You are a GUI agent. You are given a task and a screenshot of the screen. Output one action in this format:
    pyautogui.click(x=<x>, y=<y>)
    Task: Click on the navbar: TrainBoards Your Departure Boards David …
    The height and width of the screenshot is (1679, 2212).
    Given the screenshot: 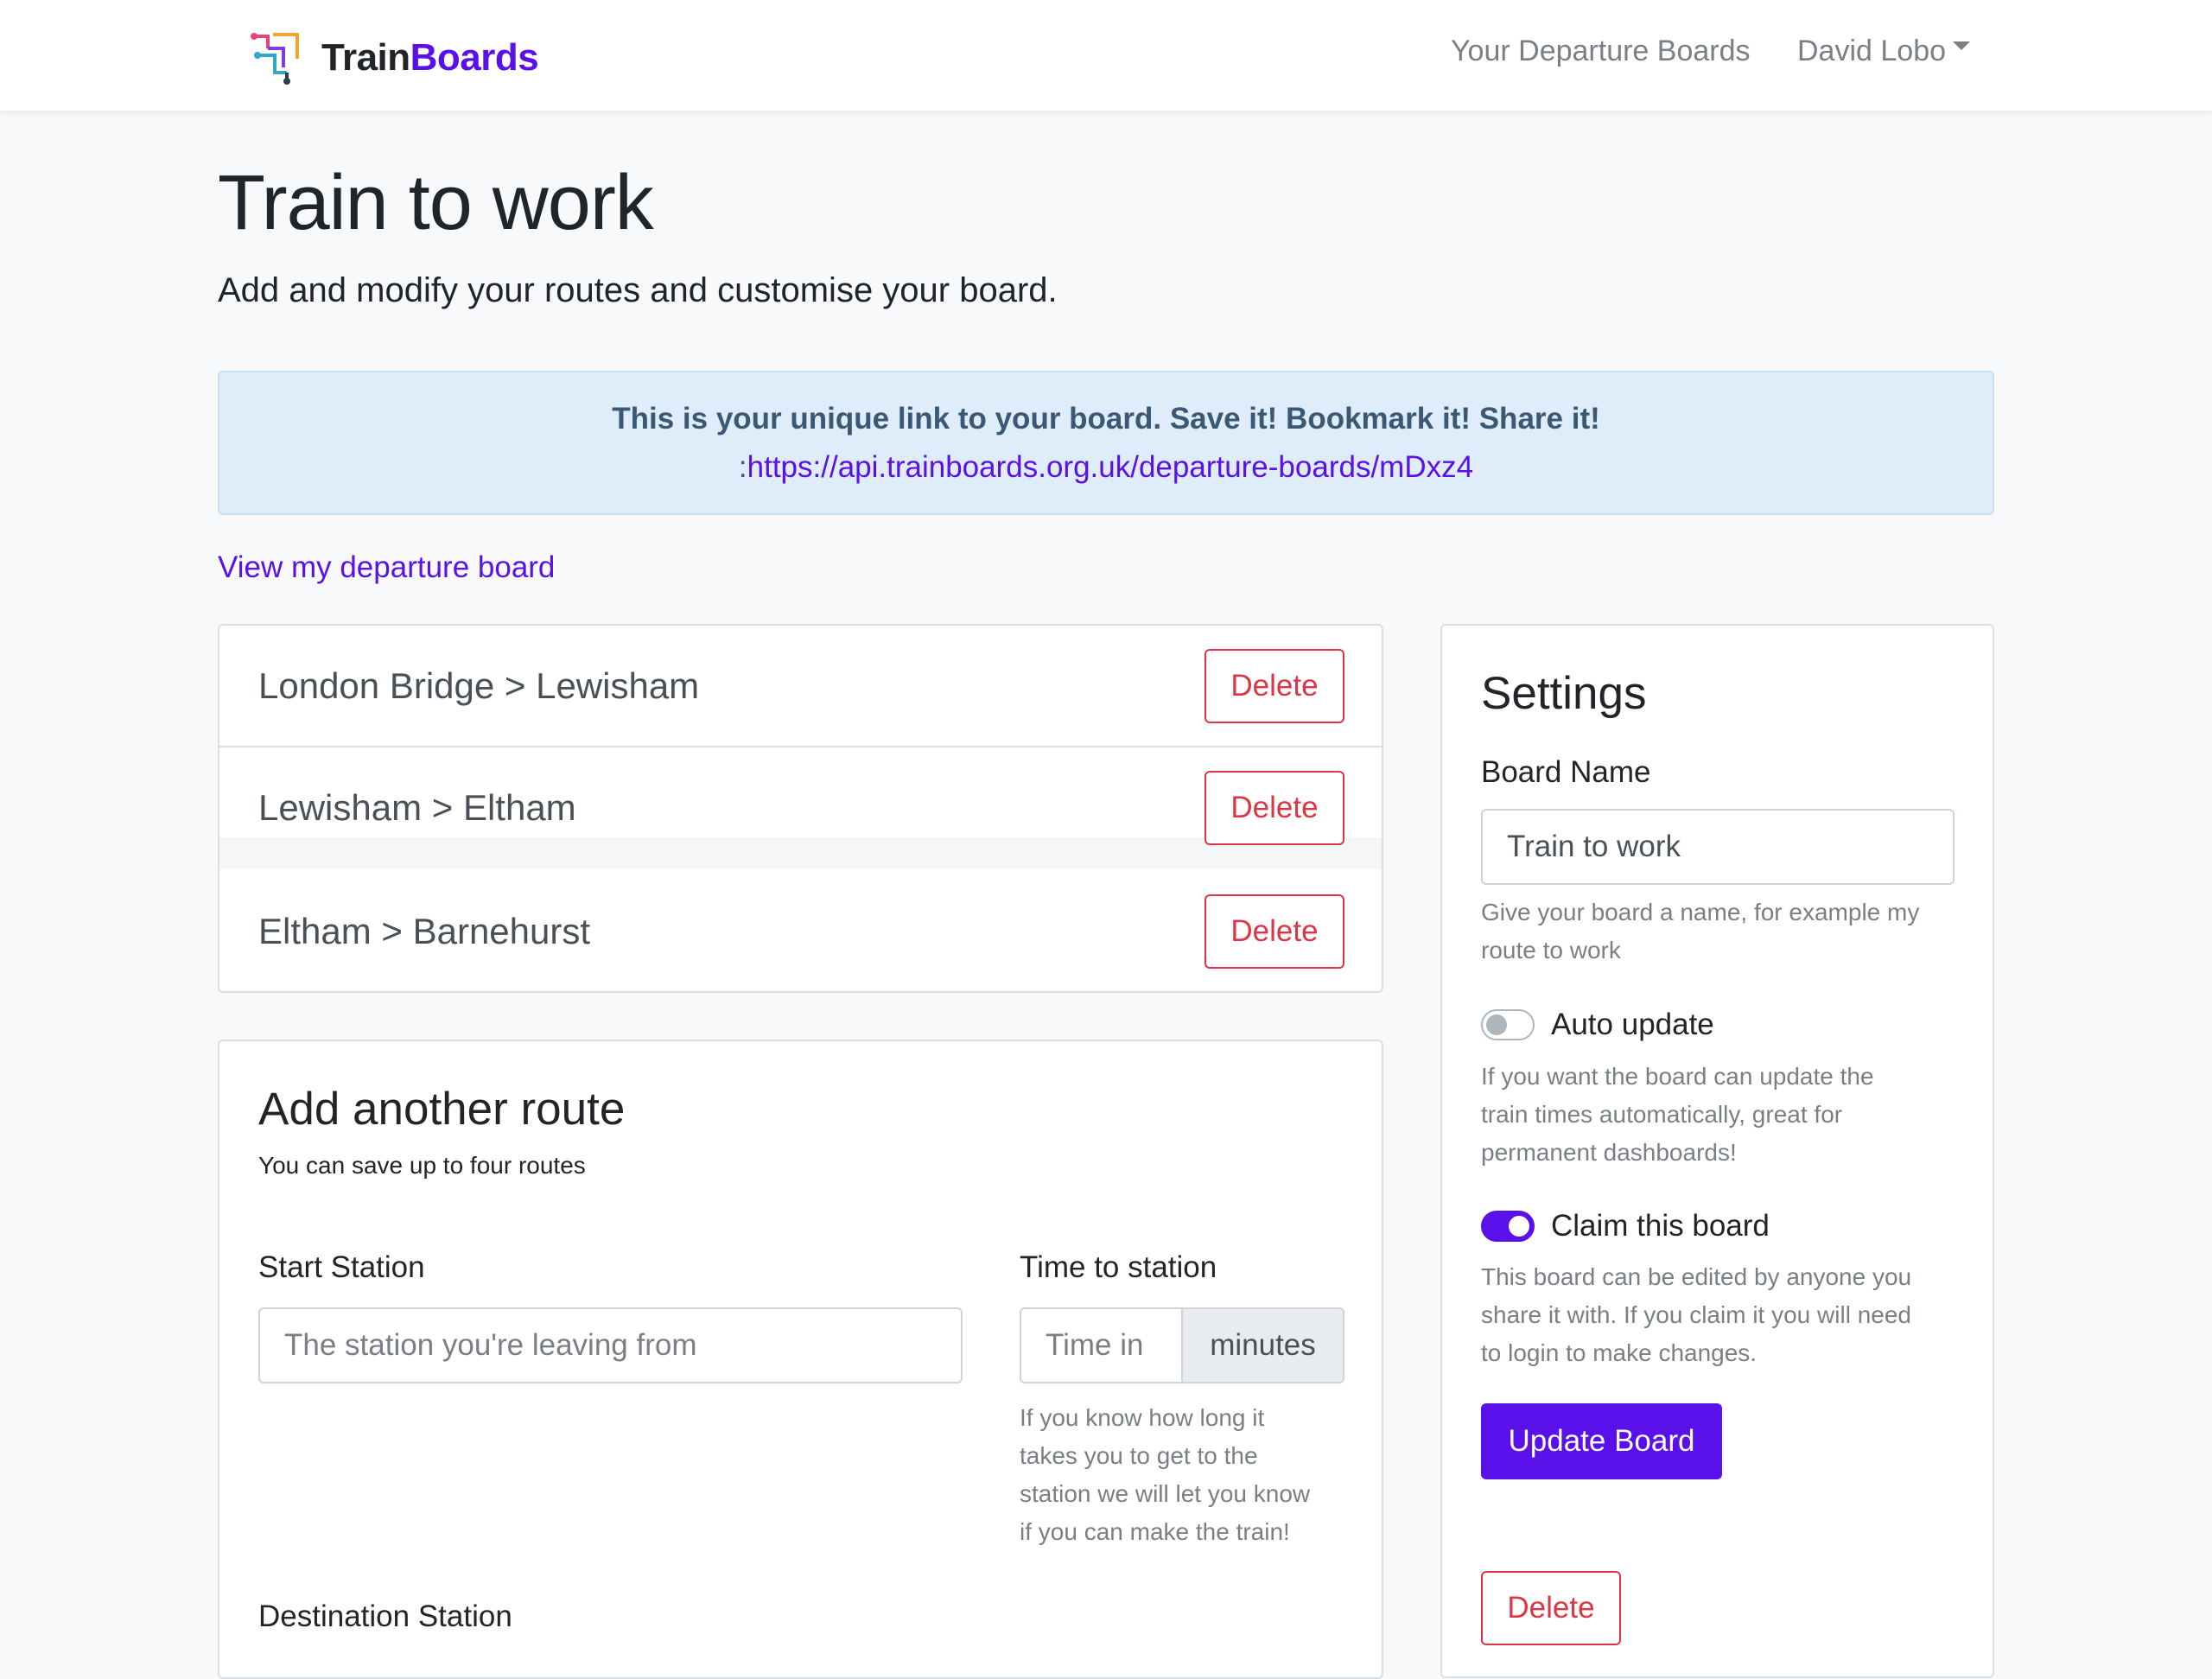 What is the action you would take?
    pyautogui.click(x=1106, y=55)
    